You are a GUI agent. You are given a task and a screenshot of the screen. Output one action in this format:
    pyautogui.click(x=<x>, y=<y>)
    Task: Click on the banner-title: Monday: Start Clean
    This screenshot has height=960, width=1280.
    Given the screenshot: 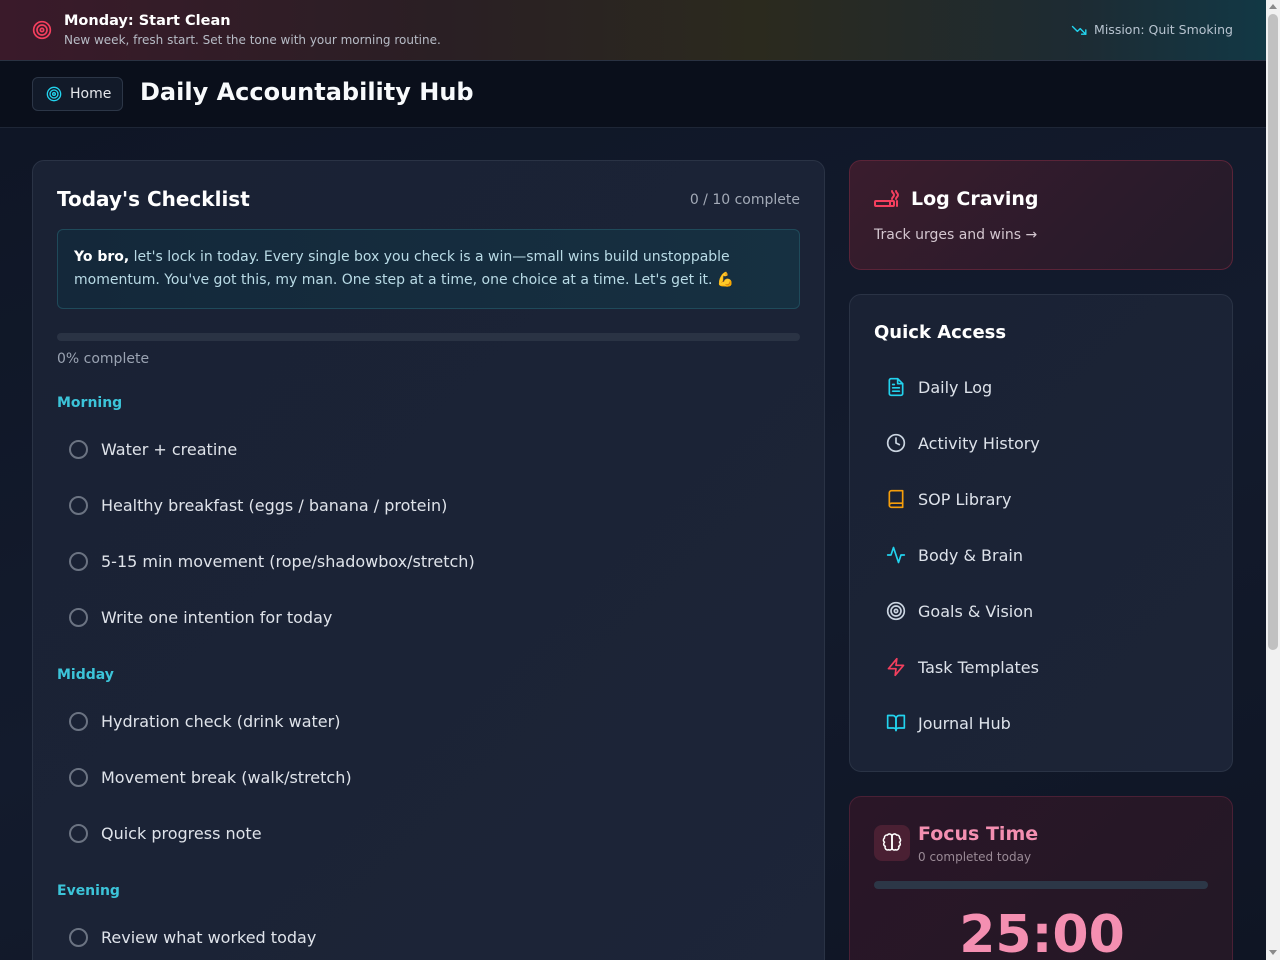 What is the action you would take?
    pyautogui.click(x=147, y=21)
    